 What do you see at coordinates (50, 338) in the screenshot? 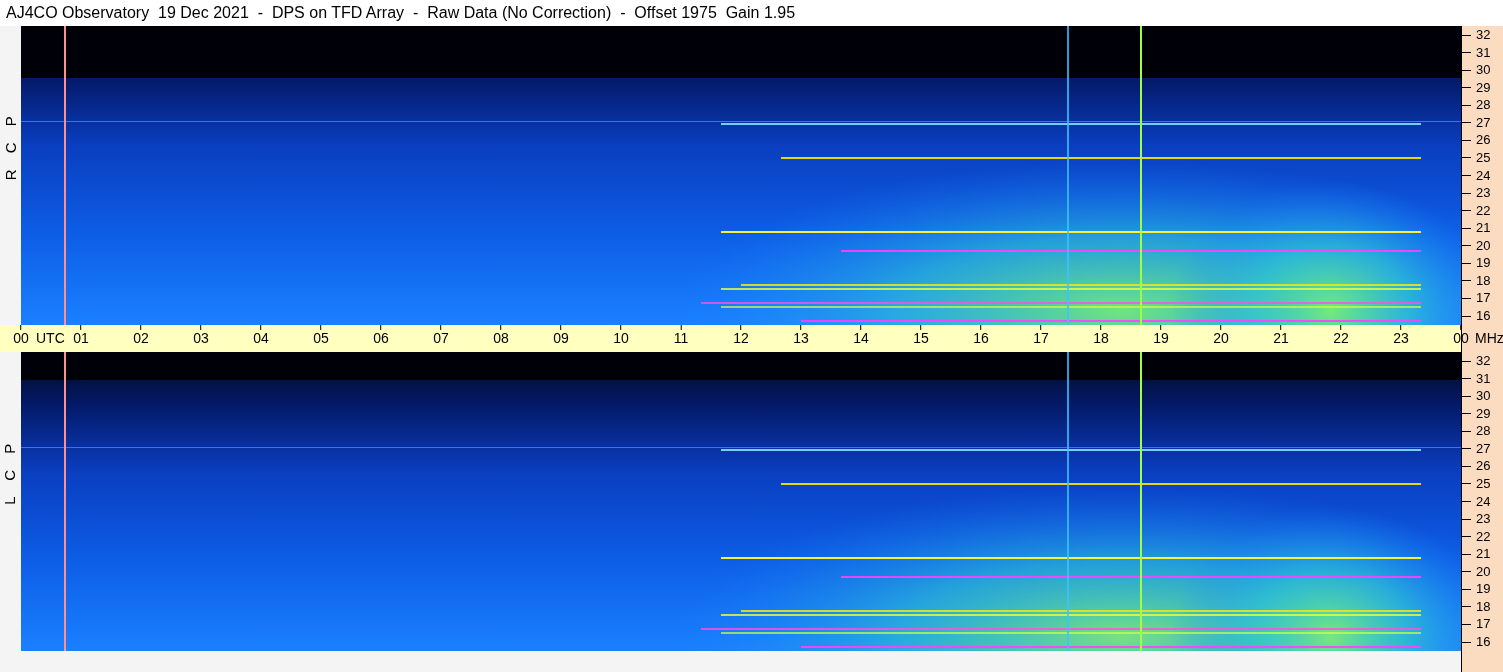
I see `time-unit-label: UTC` at bounding box center [50, 338].